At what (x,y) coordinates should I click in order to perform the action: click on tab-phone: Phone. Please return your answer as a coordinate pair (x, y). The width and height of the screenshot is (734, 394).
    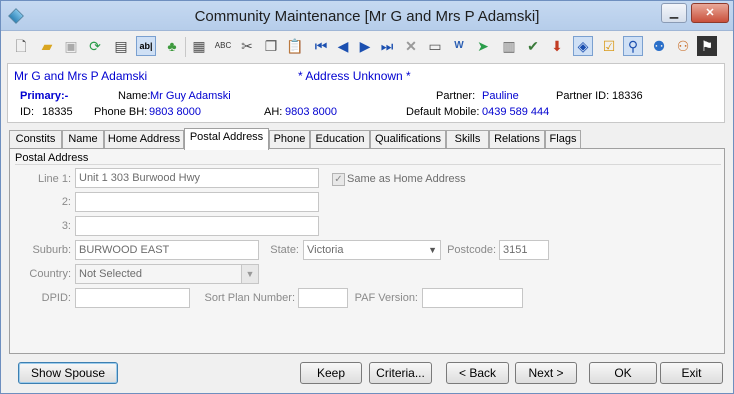
    Looking at the image, I should click on (289, 139).